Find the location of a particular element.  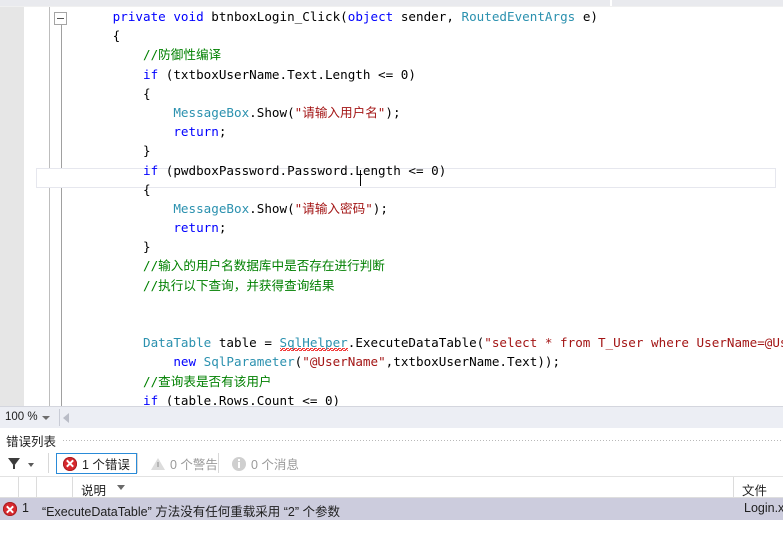

code-token: table = is located at coordinates (245, 343).